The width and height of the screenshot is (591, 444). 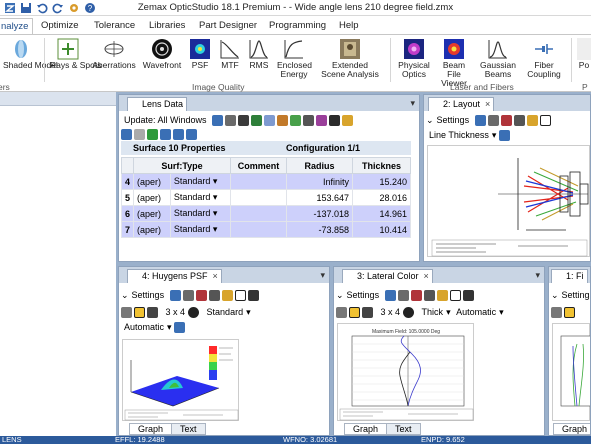 What do you see at coordinates (162, 54) in the screenshot?
I see `wavefront-button: Wavefront` at bounding box center [162, 54].